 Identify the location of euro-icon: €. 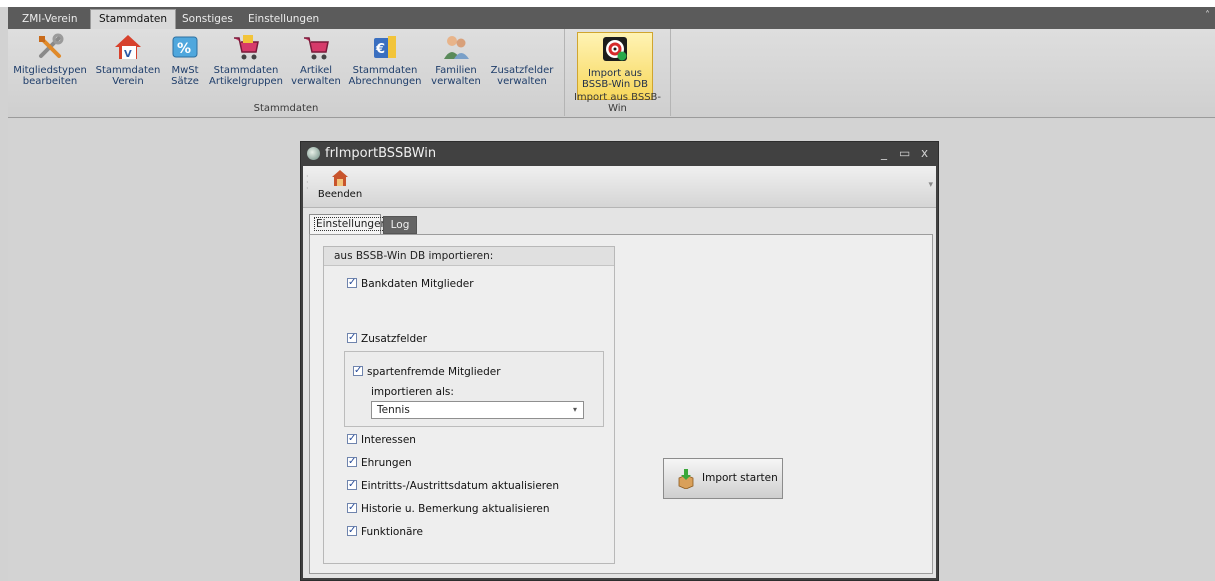
(385, 47).